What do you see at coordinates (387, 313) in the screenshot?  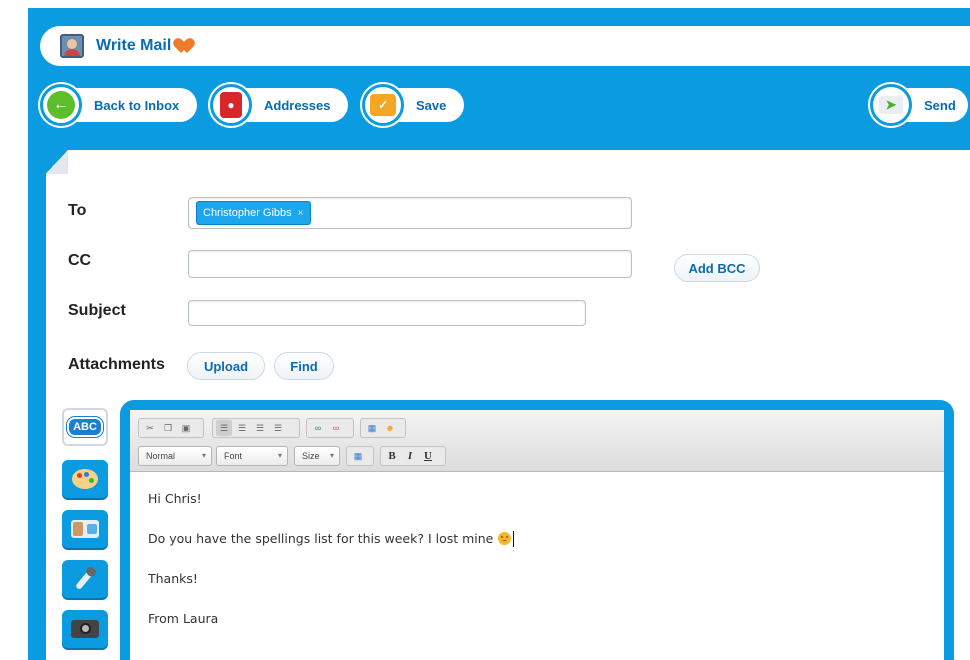 I see `subject-field` at bounding box center [387, 313].